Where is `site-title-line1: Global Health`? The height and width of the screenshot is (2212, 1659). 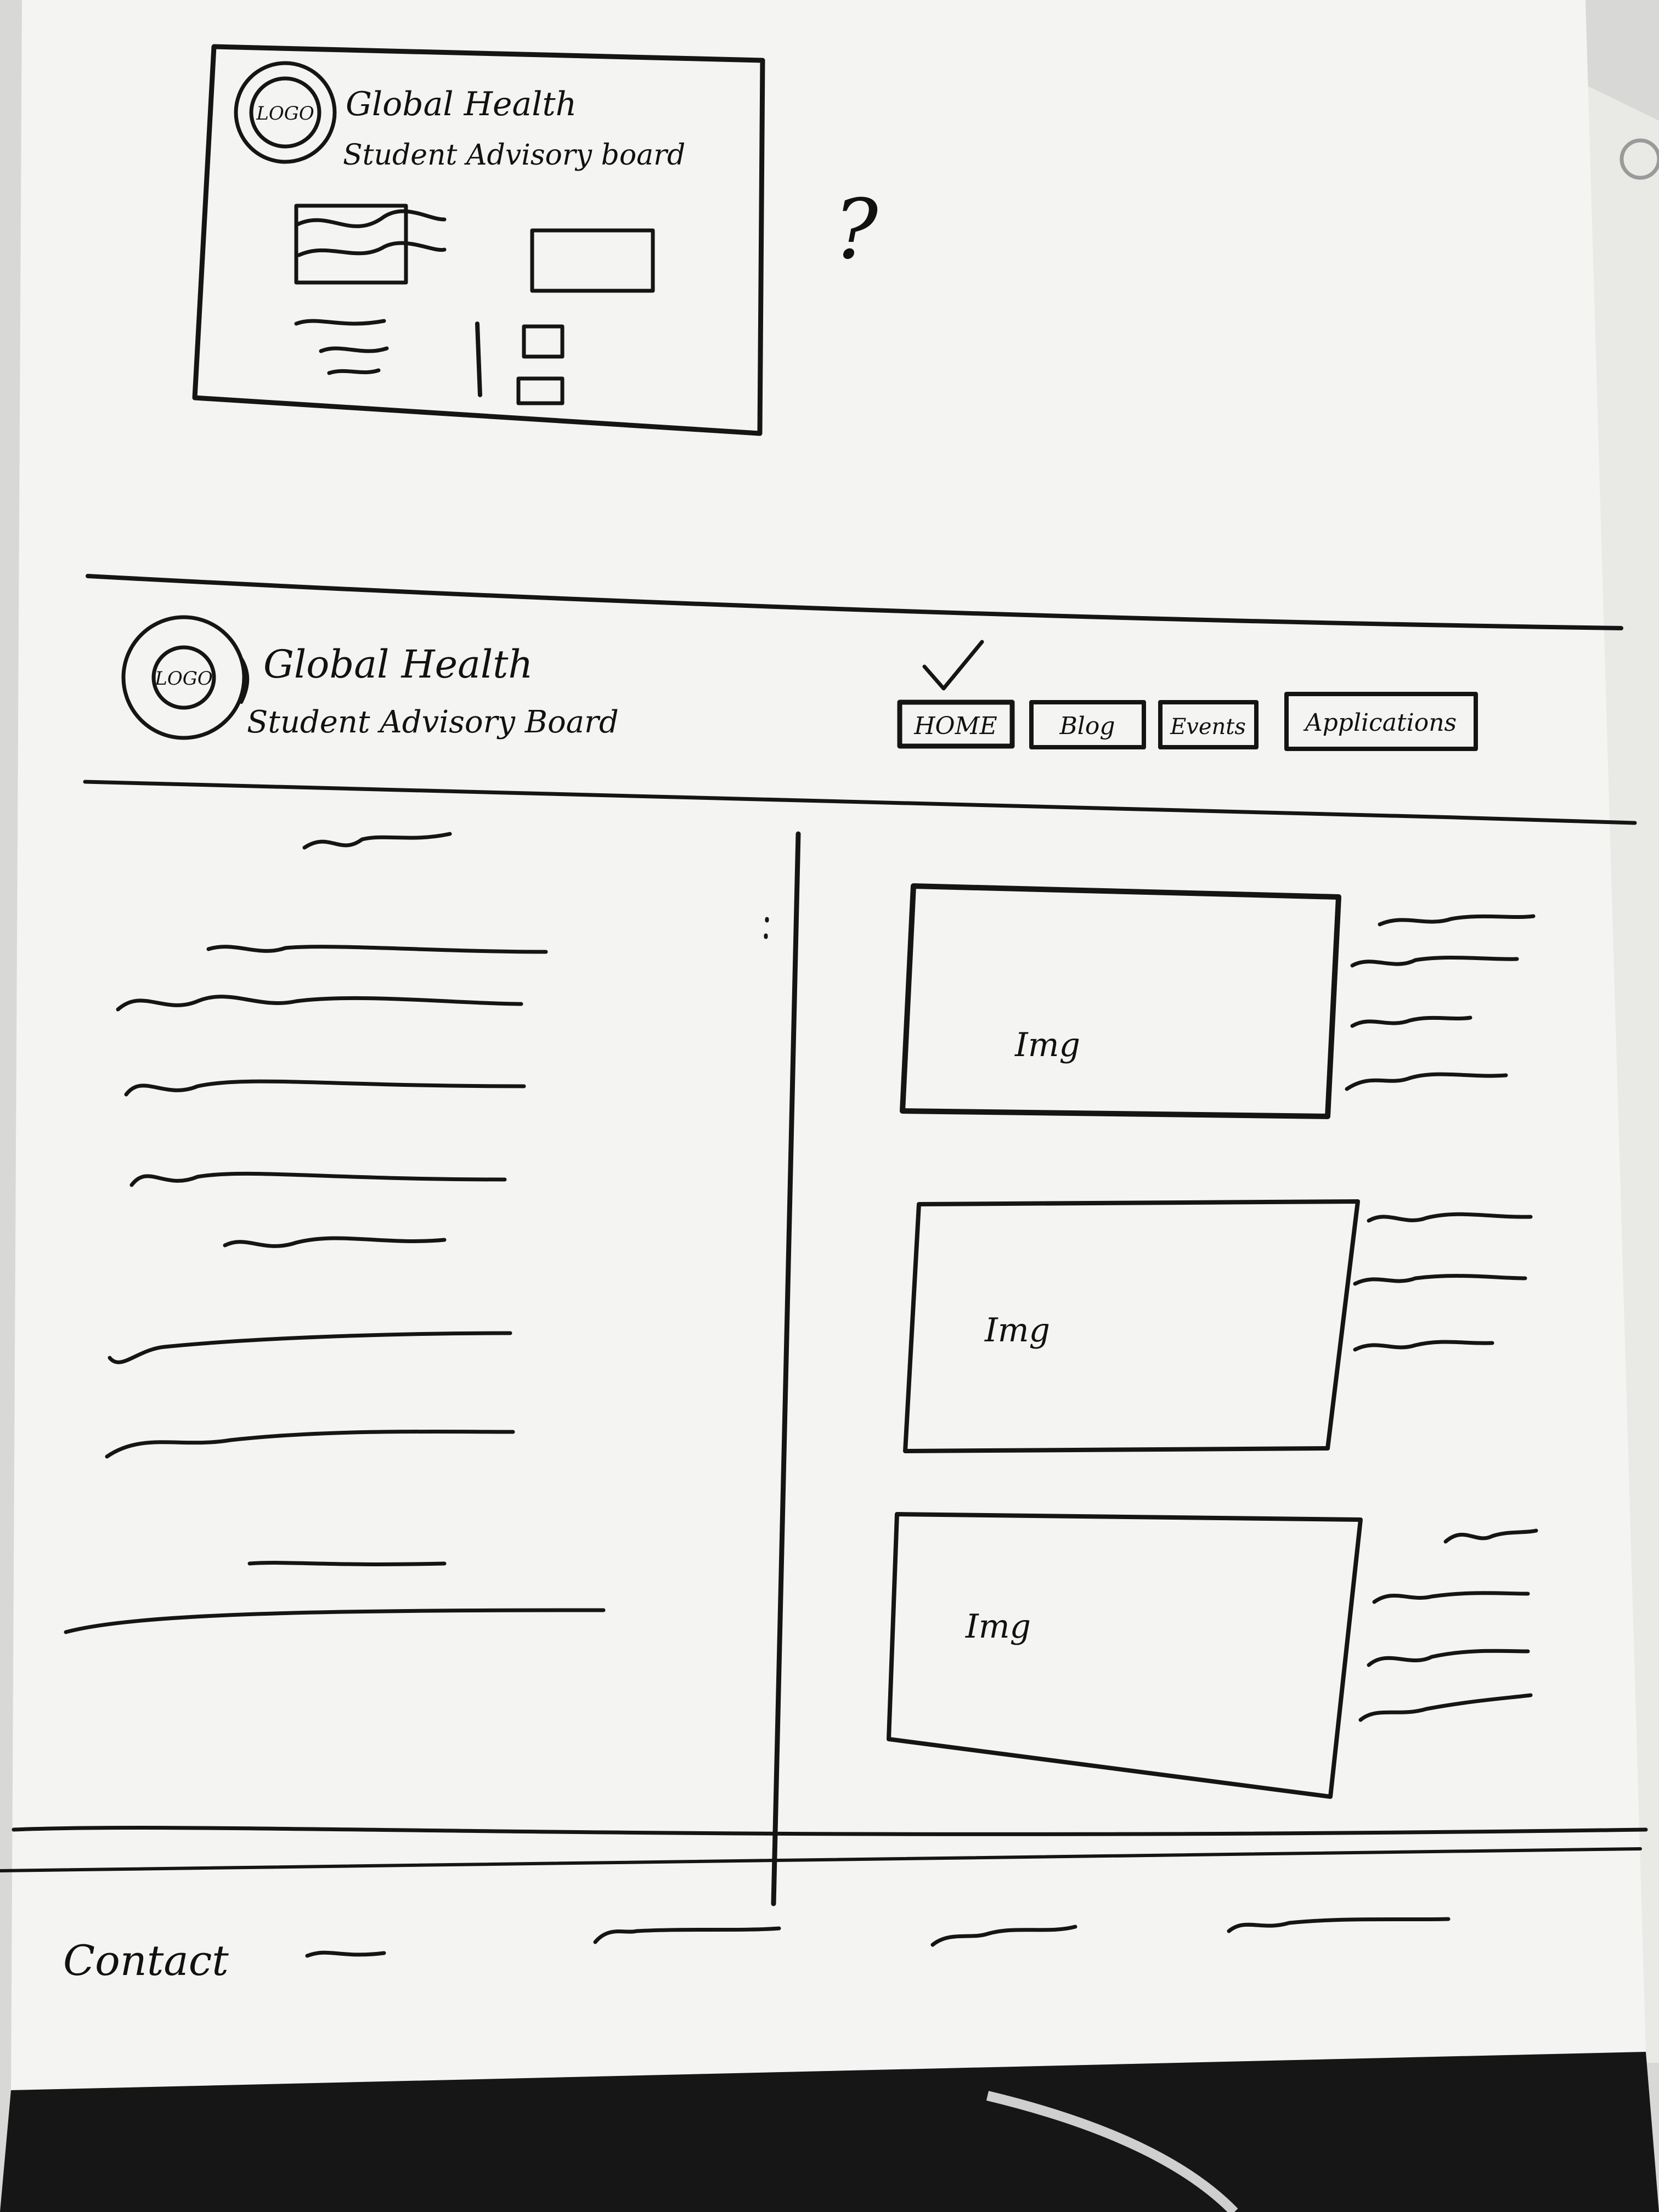
site-title-line1: Global Health is located at coordinates (398, 665).